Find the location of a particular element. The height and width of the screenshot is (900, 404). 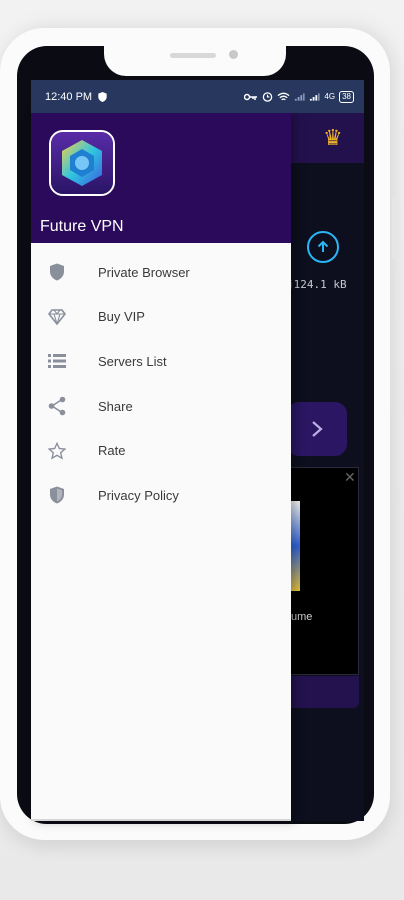

menu-label: Privacy Policy is located at coordinates (138, 495).